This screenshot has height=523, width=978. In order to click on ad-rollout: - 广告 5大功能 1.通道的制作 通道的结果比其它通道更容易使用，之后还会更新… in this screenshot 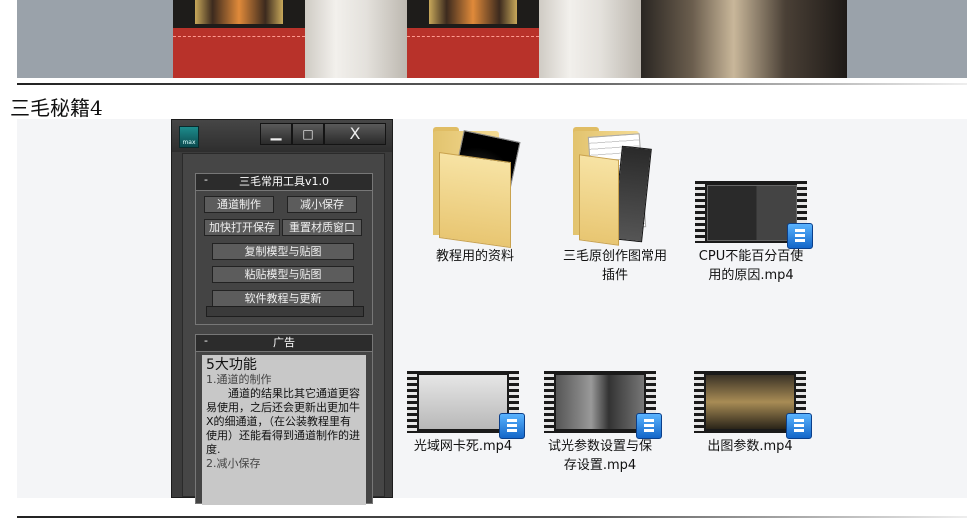, I will do `click(284, 419)`.